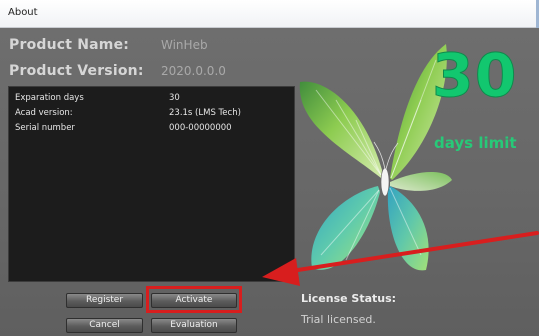 Image resolution: width=539 pixels, height=336 pixels. What do you see at coordinates (338, 319) in the screenshot?
I see `license-status-value: Trial licensed.` at bounding box center [338, 319].